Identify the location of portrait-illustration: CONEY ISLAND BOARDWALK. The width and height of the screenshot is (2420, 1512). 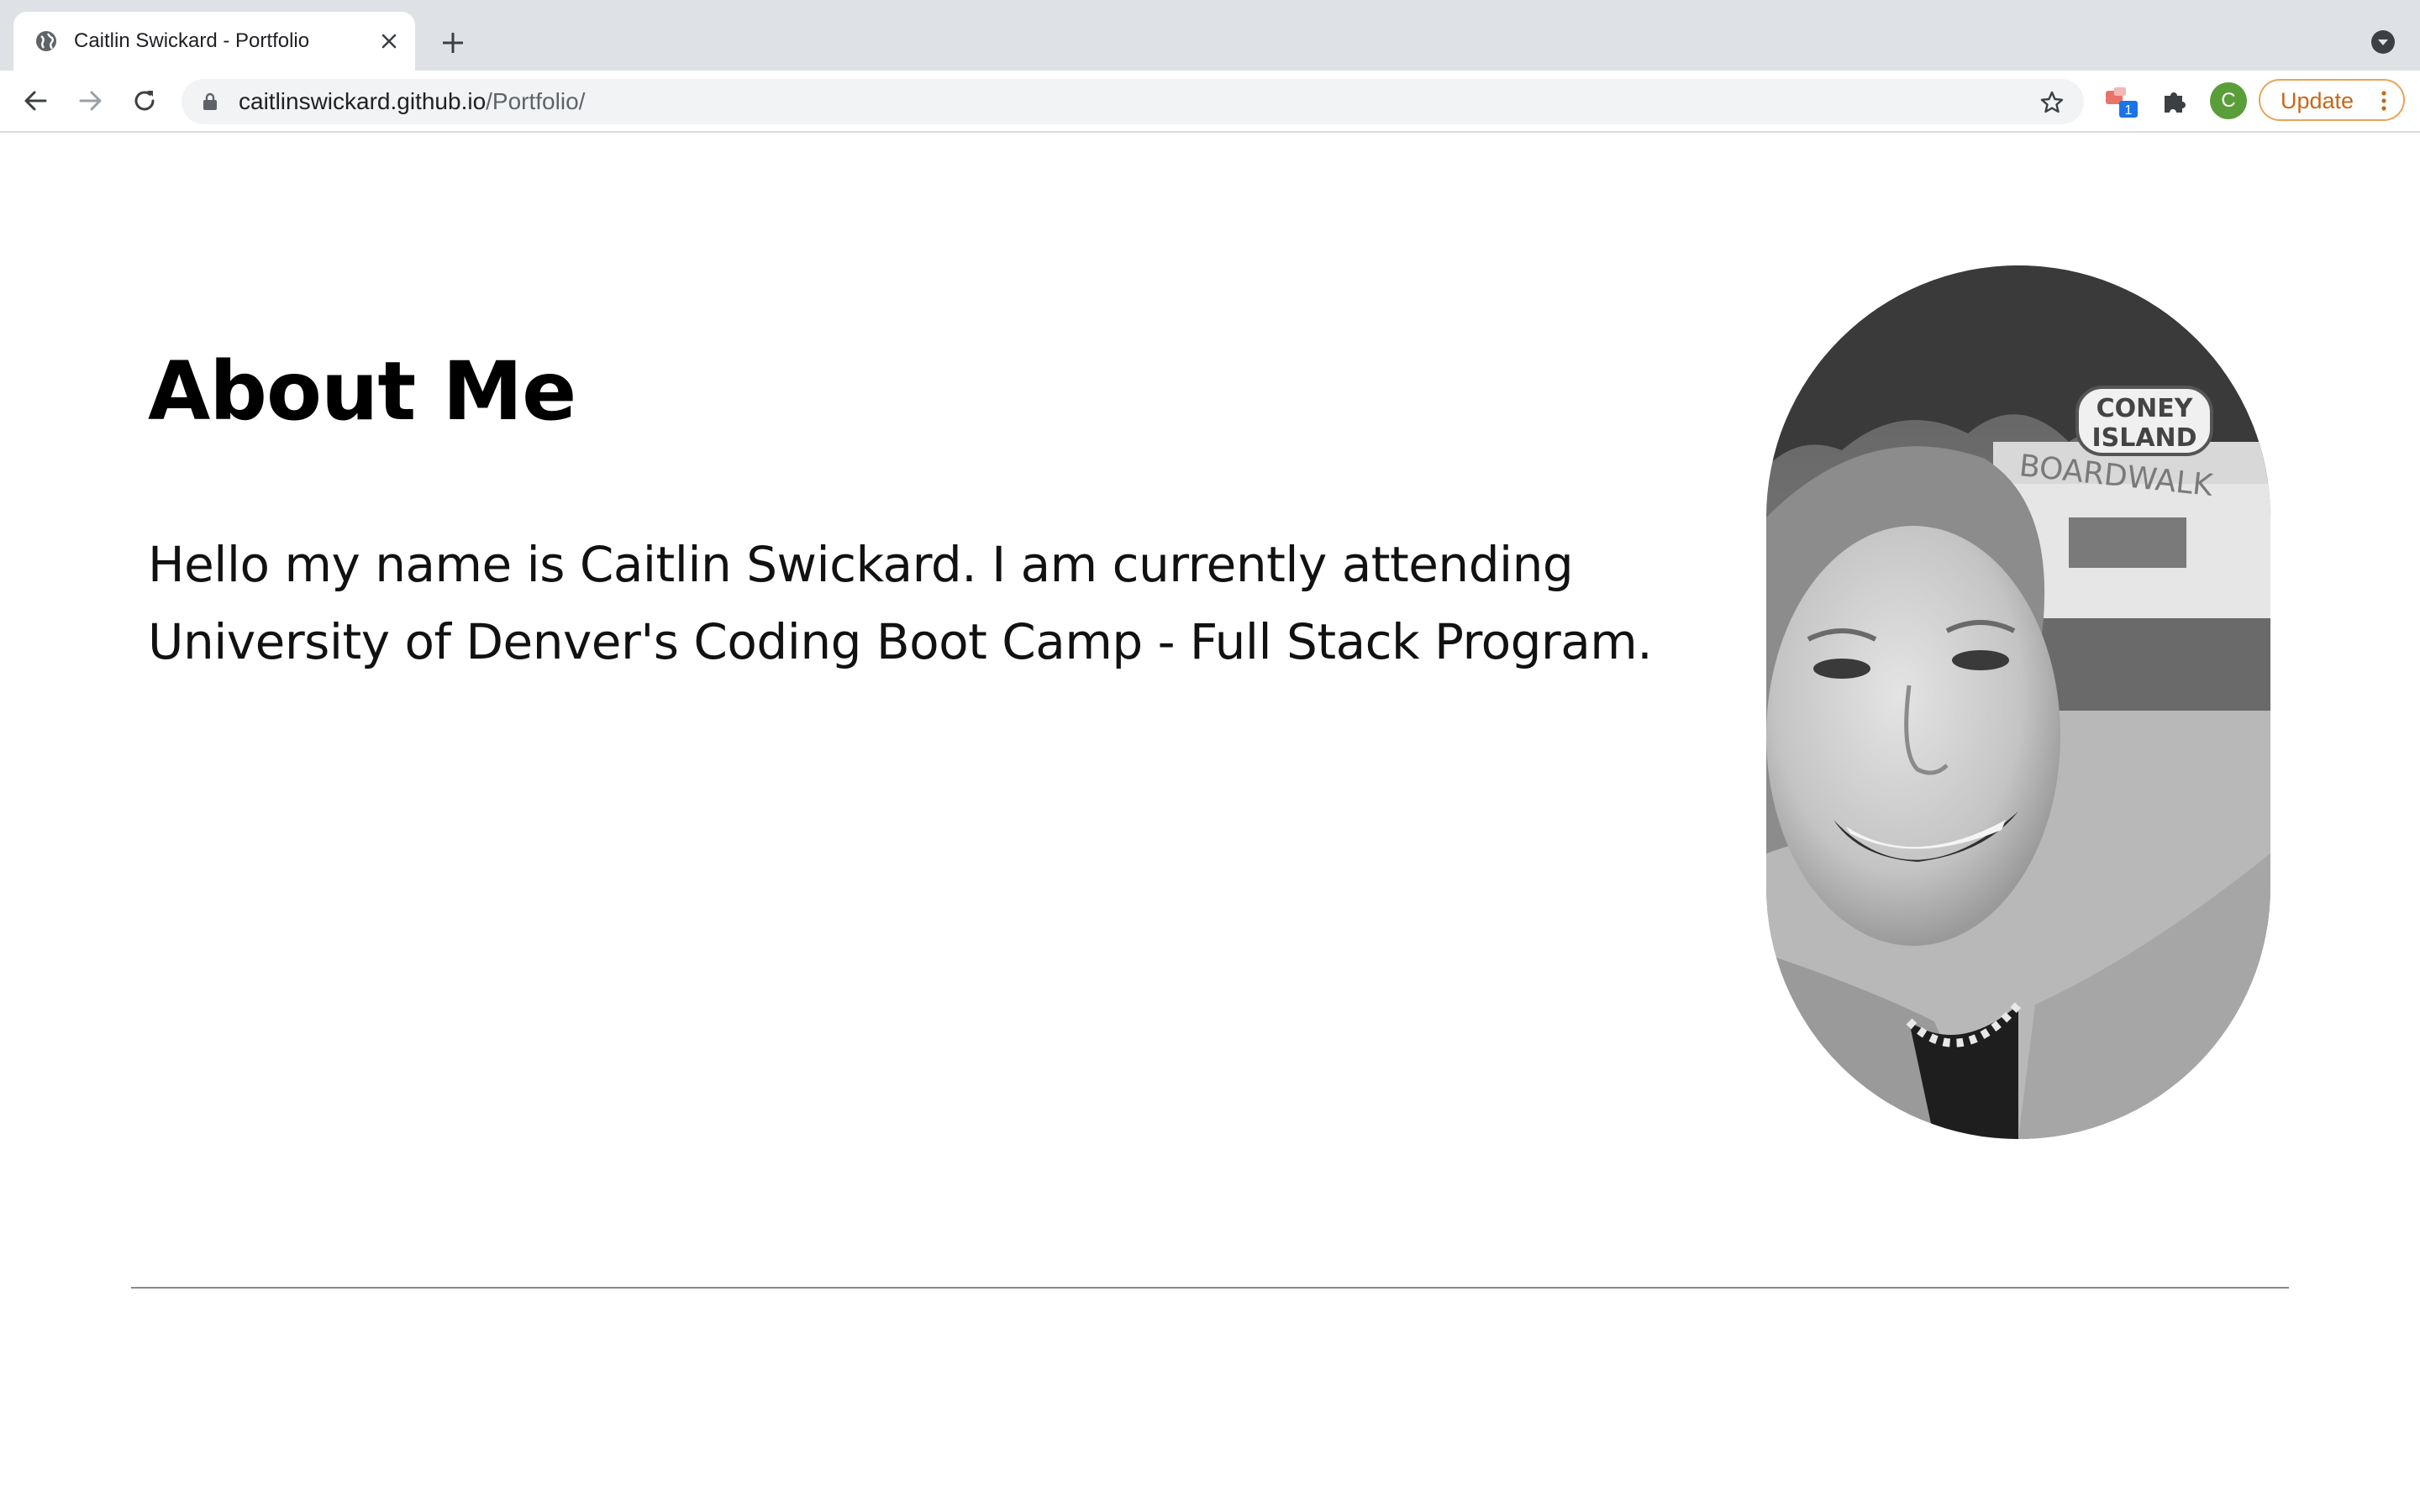
(2018, 702).